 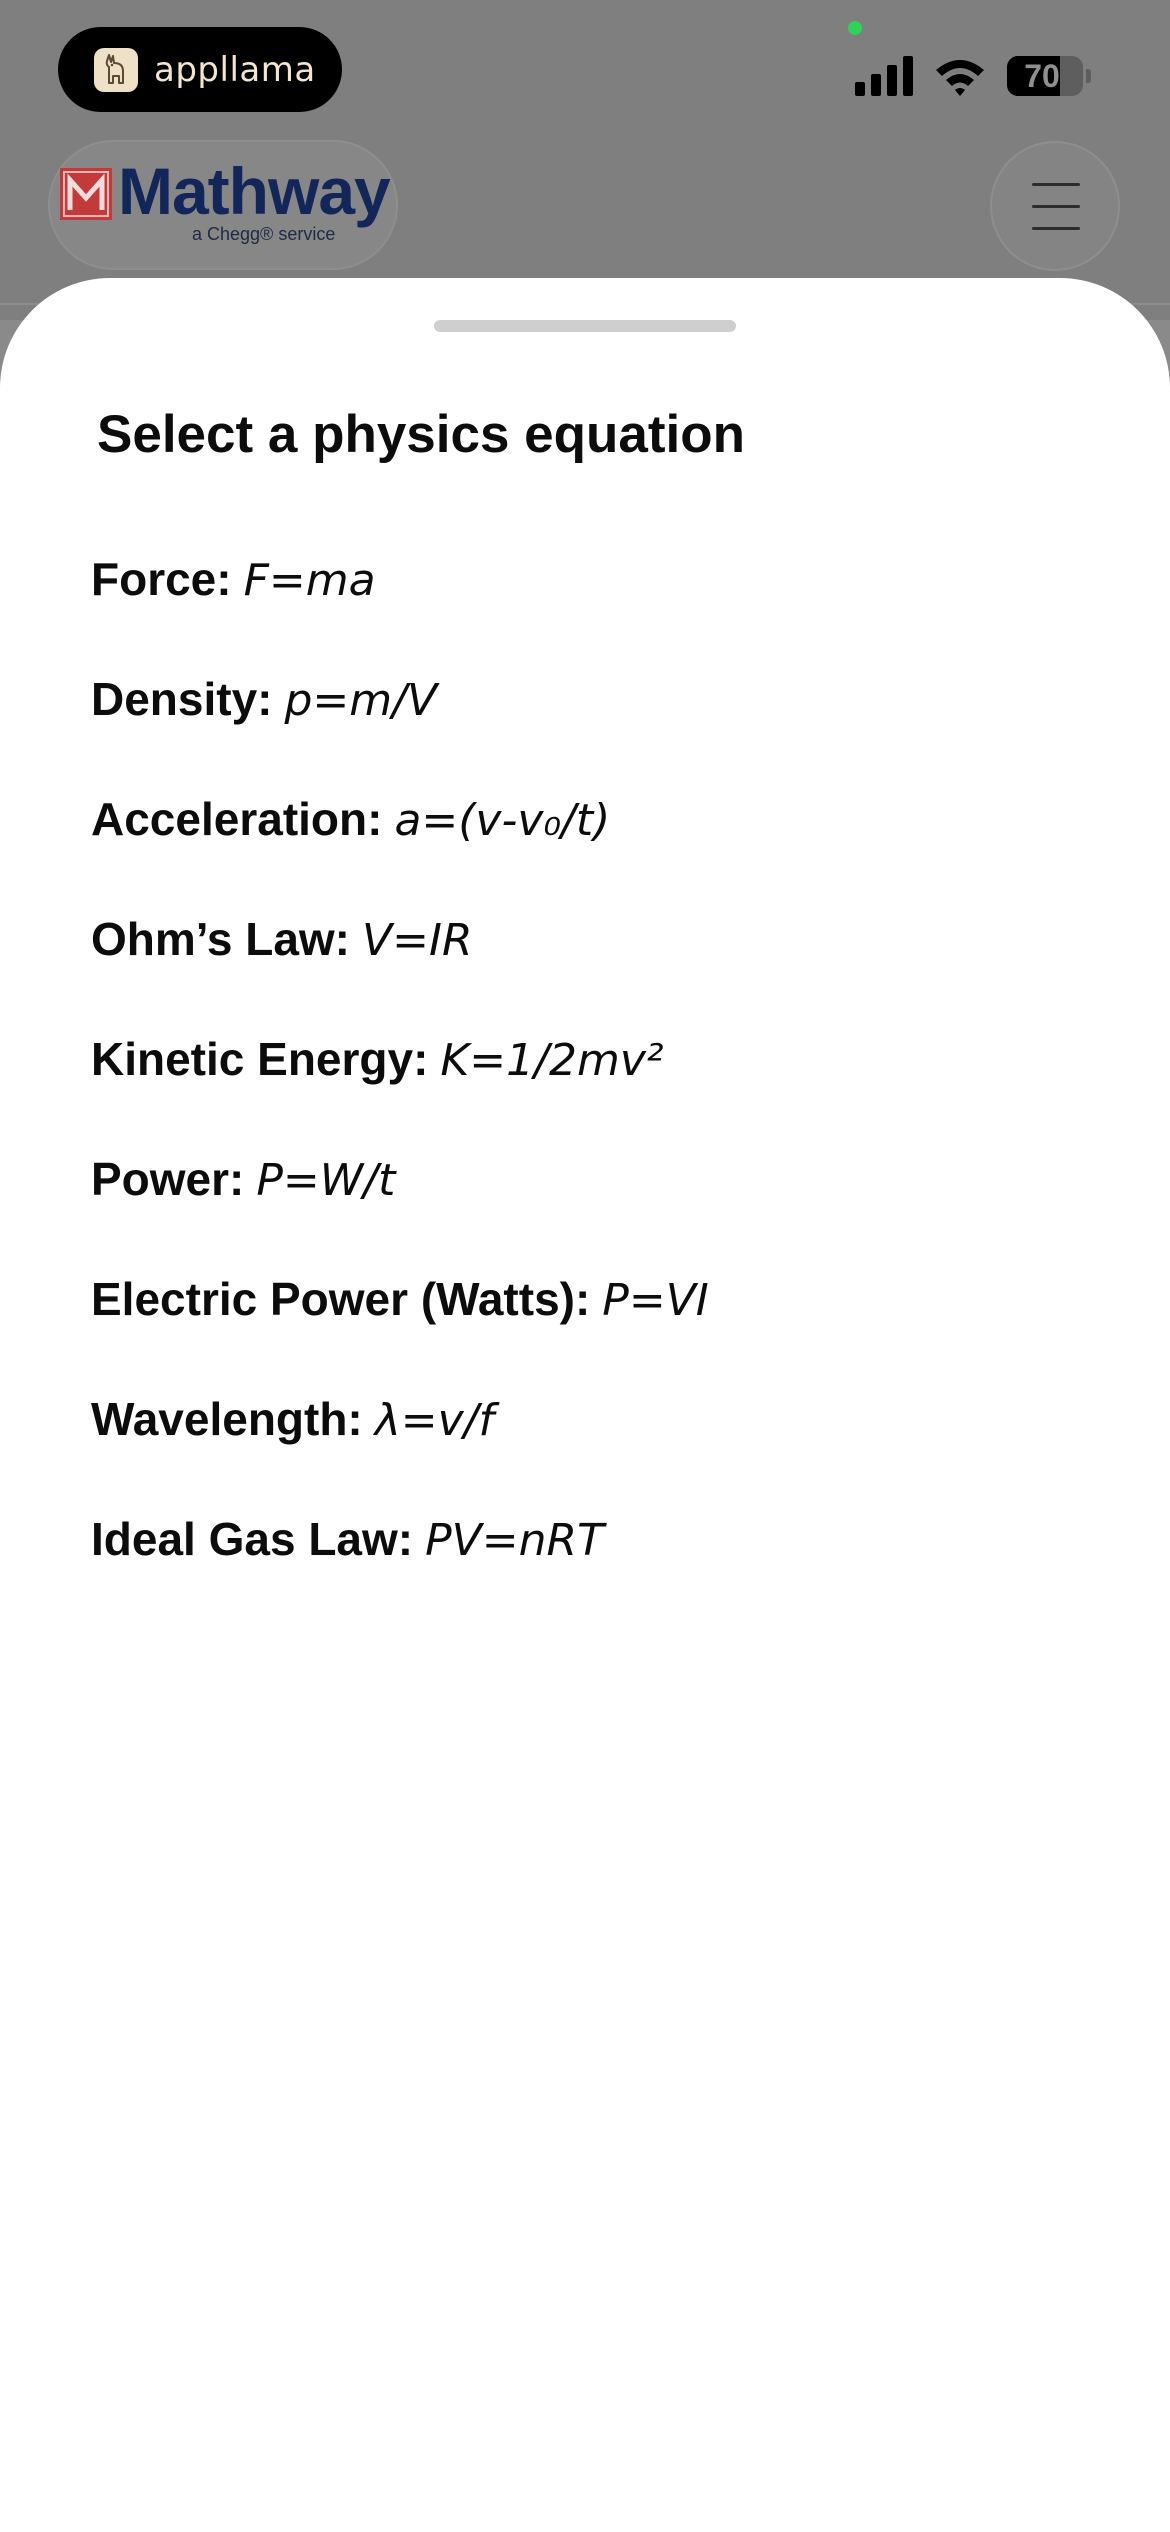 I want to click on equation-item: Density: p=m/V, so click(x=400, y=726).